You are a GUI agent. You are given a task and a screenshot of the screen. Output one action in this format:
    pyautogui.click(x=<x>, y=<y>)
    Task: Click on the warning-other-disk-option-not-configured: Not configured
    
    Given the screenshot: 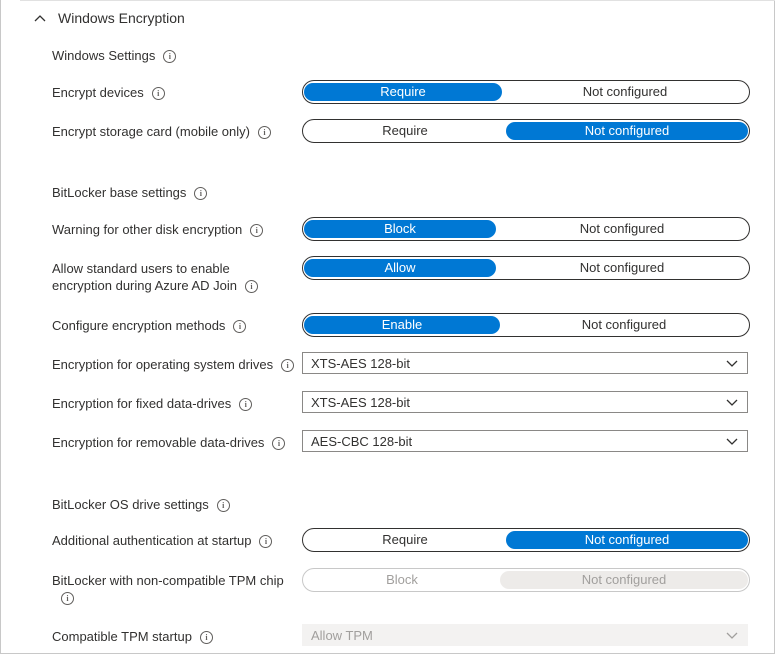 What is the action you would take?
    pyautogui.click(x=622, y=229)
    